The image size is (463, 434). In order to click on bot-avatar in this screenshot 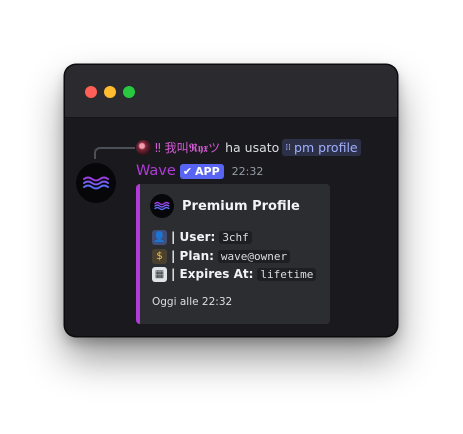, I will do `click(96, 183)`.